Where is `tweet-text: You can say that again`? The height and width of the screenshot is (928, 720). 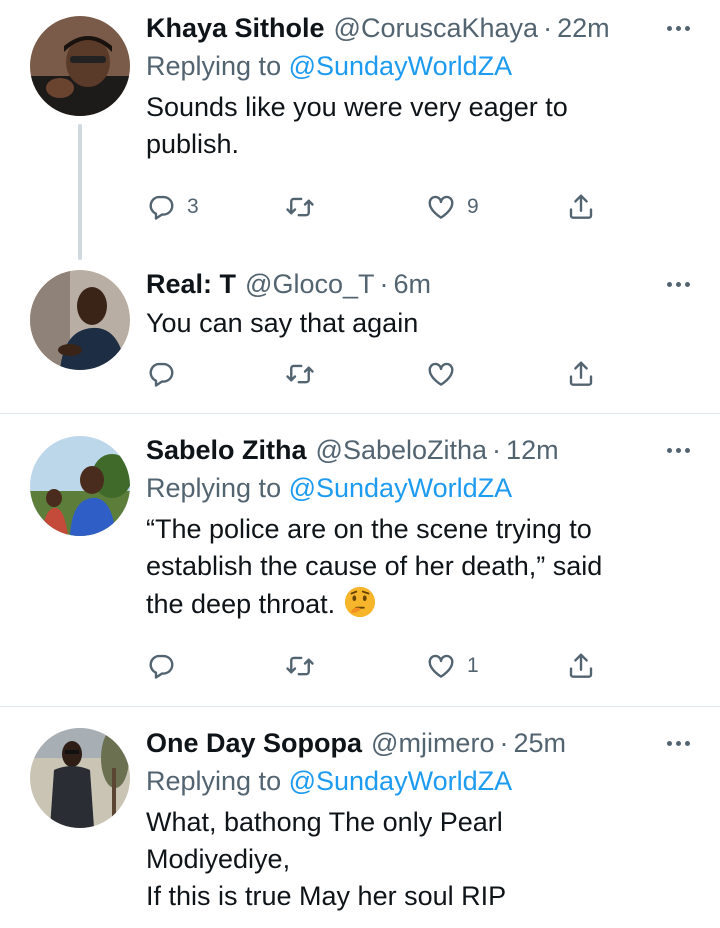
tweet-text: You can say that again is located at coordinates (282, 323).